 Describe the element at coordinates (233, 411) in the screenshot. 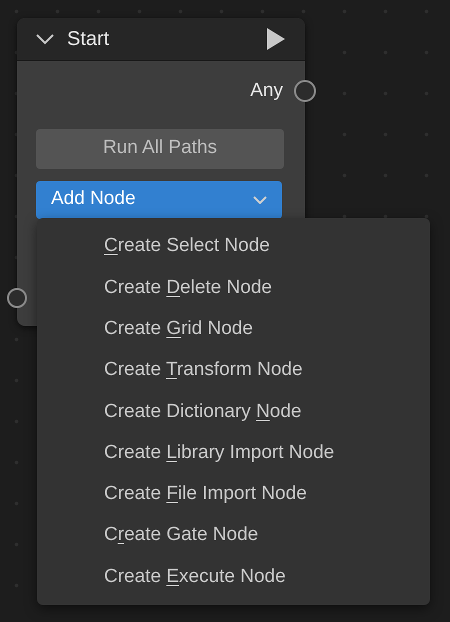

I see `menu-item: Create Dictionary Node` at that location.